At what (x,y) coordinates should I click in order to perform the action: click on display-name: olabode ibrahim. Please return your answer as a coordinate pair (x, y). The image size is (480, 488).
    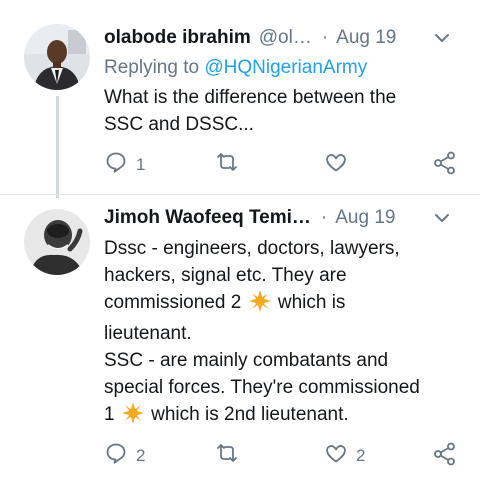
    Looking at the image, I should click on (177, 38).